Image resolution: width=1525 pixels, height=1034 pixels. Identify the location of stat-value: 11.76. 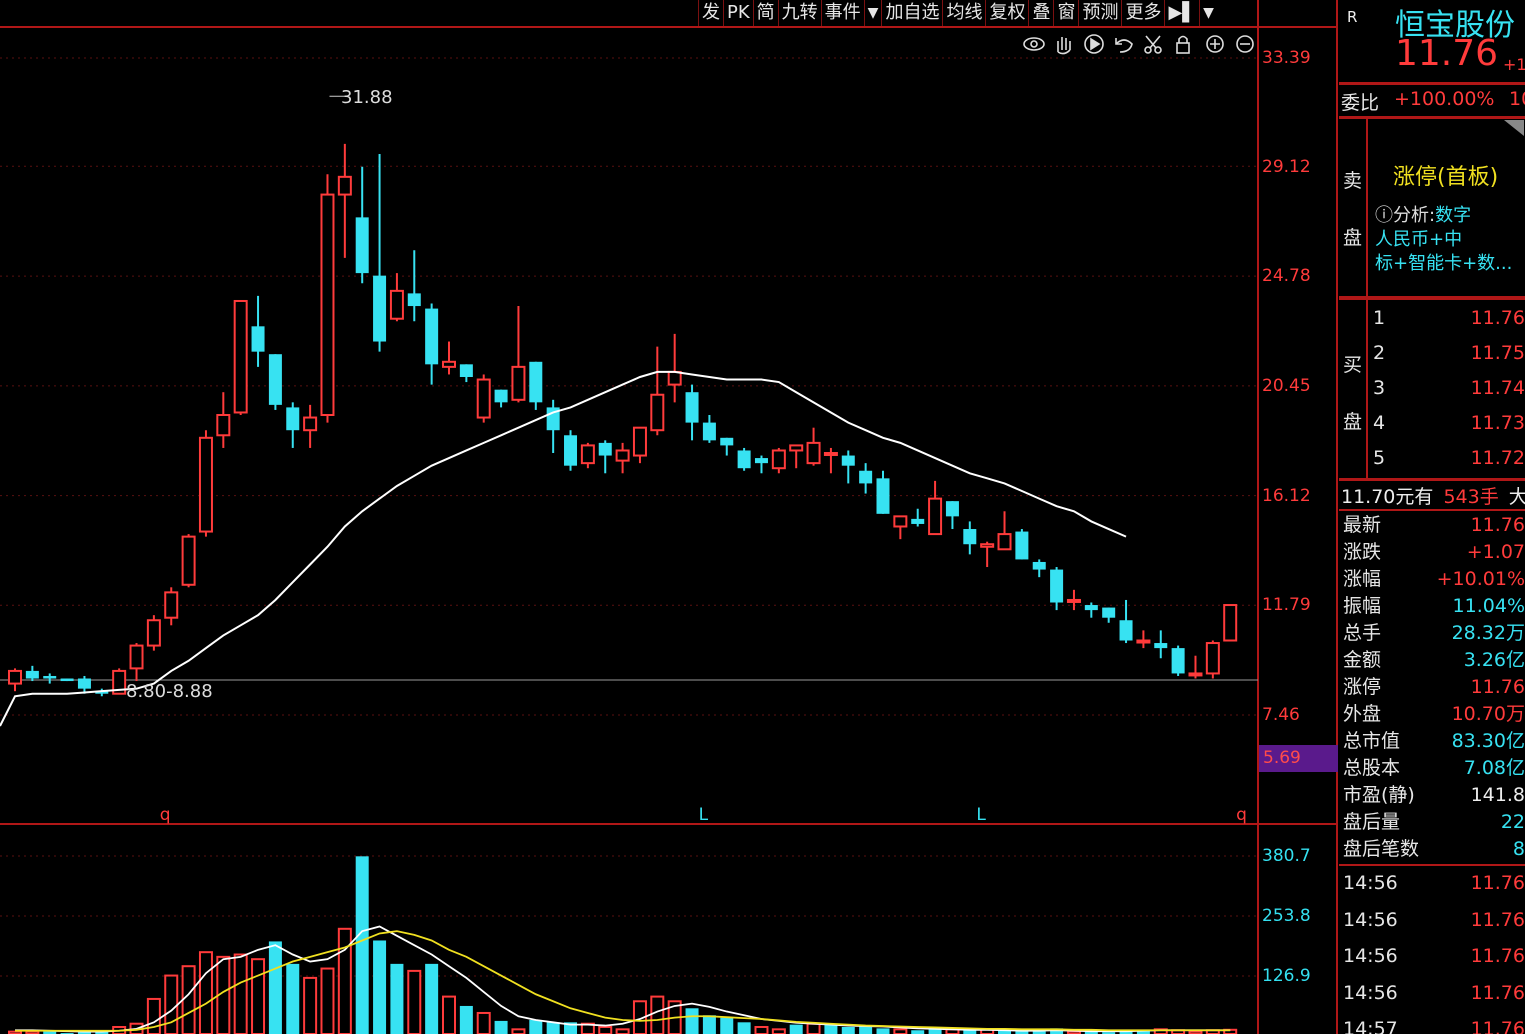
(1497, 525).